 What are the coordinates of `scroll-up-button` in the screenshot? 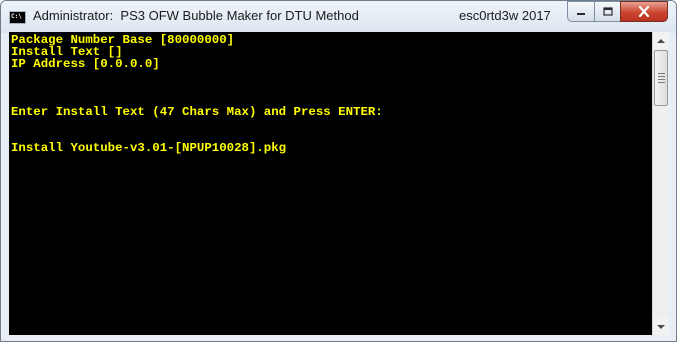 It's located at (661, 40).